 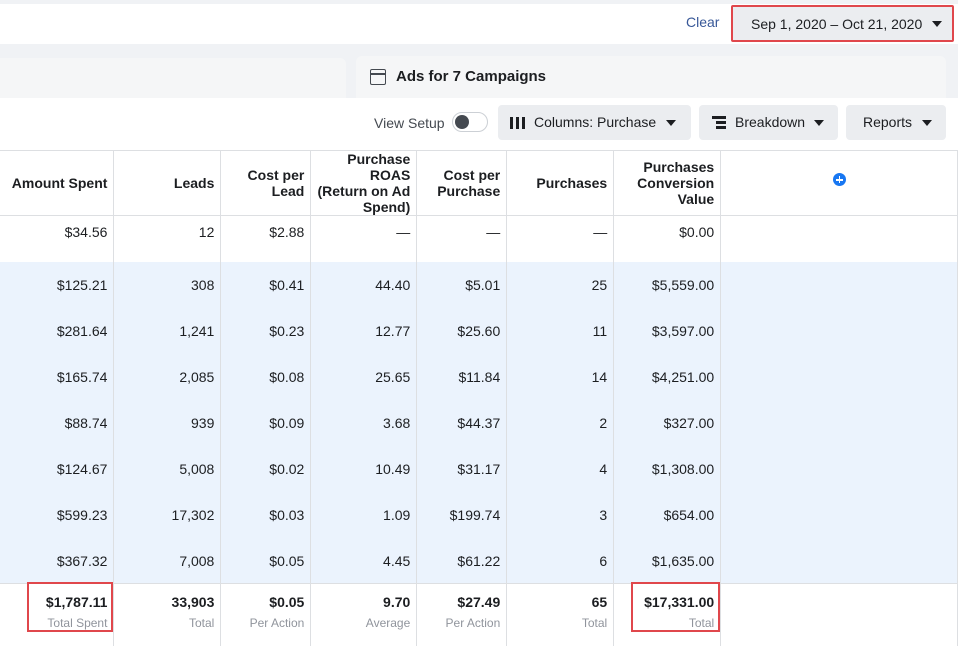 What do you see at coordinates (599, 602) in the screenshot?
I see `total-value: 65` at bounding box center [599, 602].